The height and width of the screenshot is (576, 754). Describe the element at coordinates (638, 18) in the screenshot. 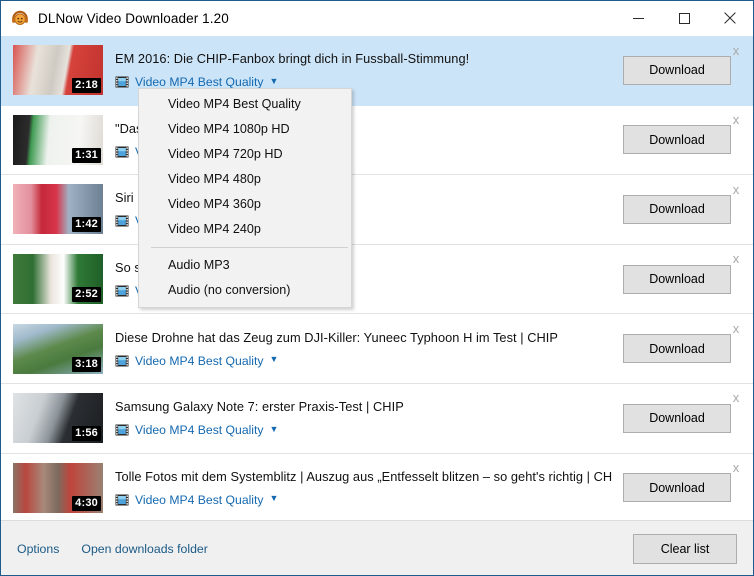

I see `minimize-icon` at that location.